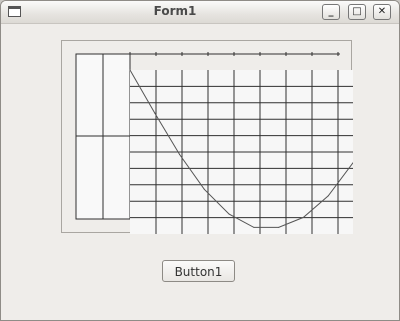 Image resolution: width=400 pixels, height=321 pixels. I want to click on window-title: Form1, so click(175, 11).